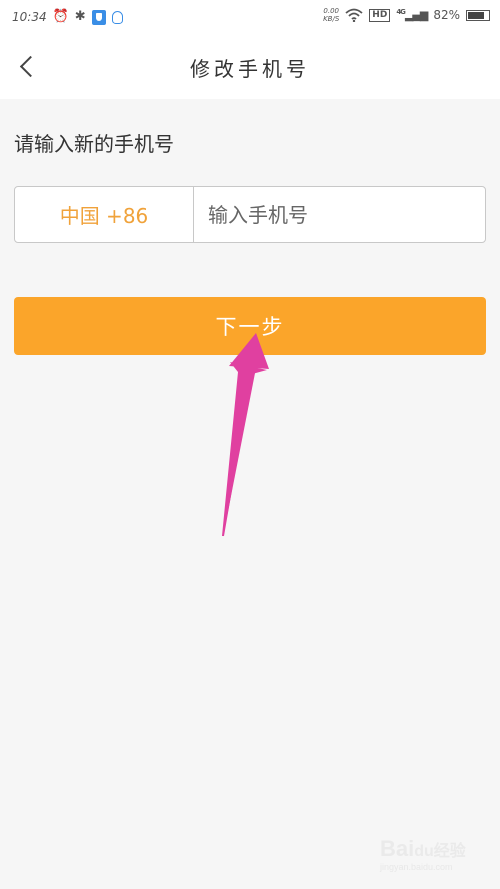 This screenshot has width=500, height=889. What do you see at coordinates (250, 17) in the screenshot?
I see `status-bar: 10:34 ⏰ ✱ 0.00 KB/S HD 4G▂▄▆ 82%` at bounding box center [250, 17].